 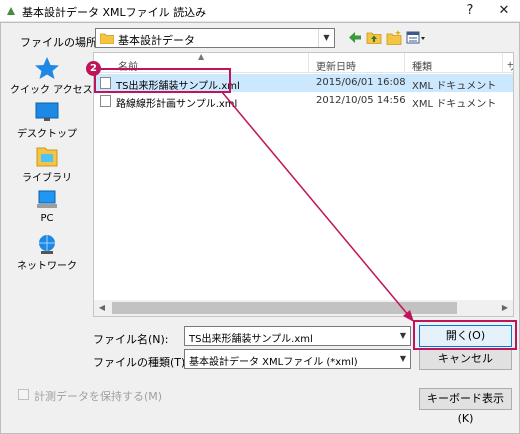 What do you see at coordinates (374, 37) in the screenshot?
I see `up-folder-icon` at bounding box center [374, 37].